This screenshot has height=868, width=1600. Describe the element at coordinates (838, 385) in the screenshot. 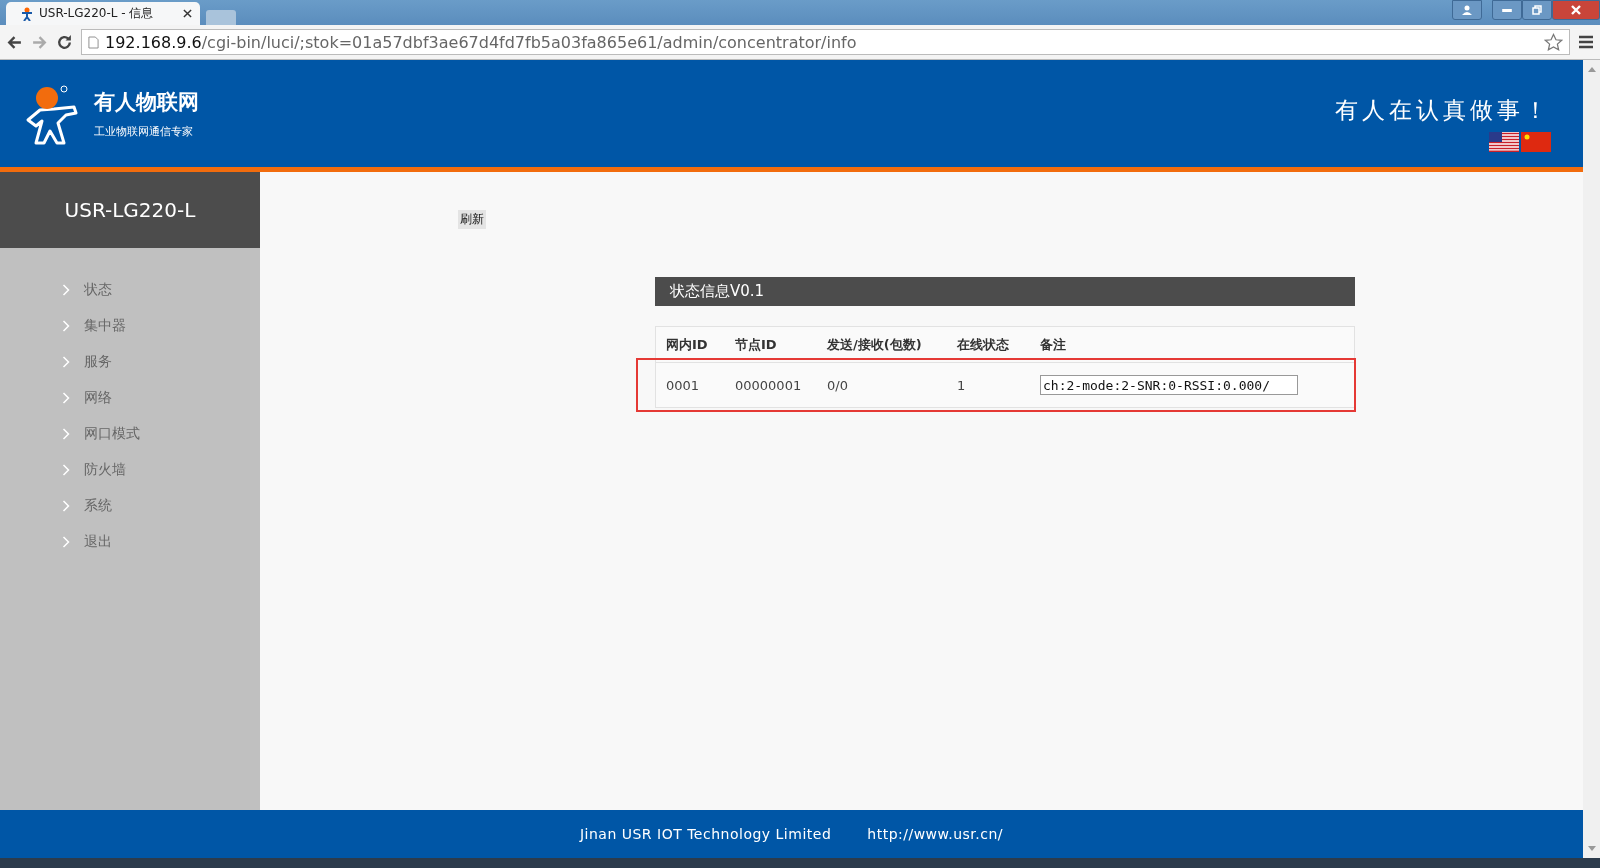

I see `table-cell-text: 0/0` at that location.